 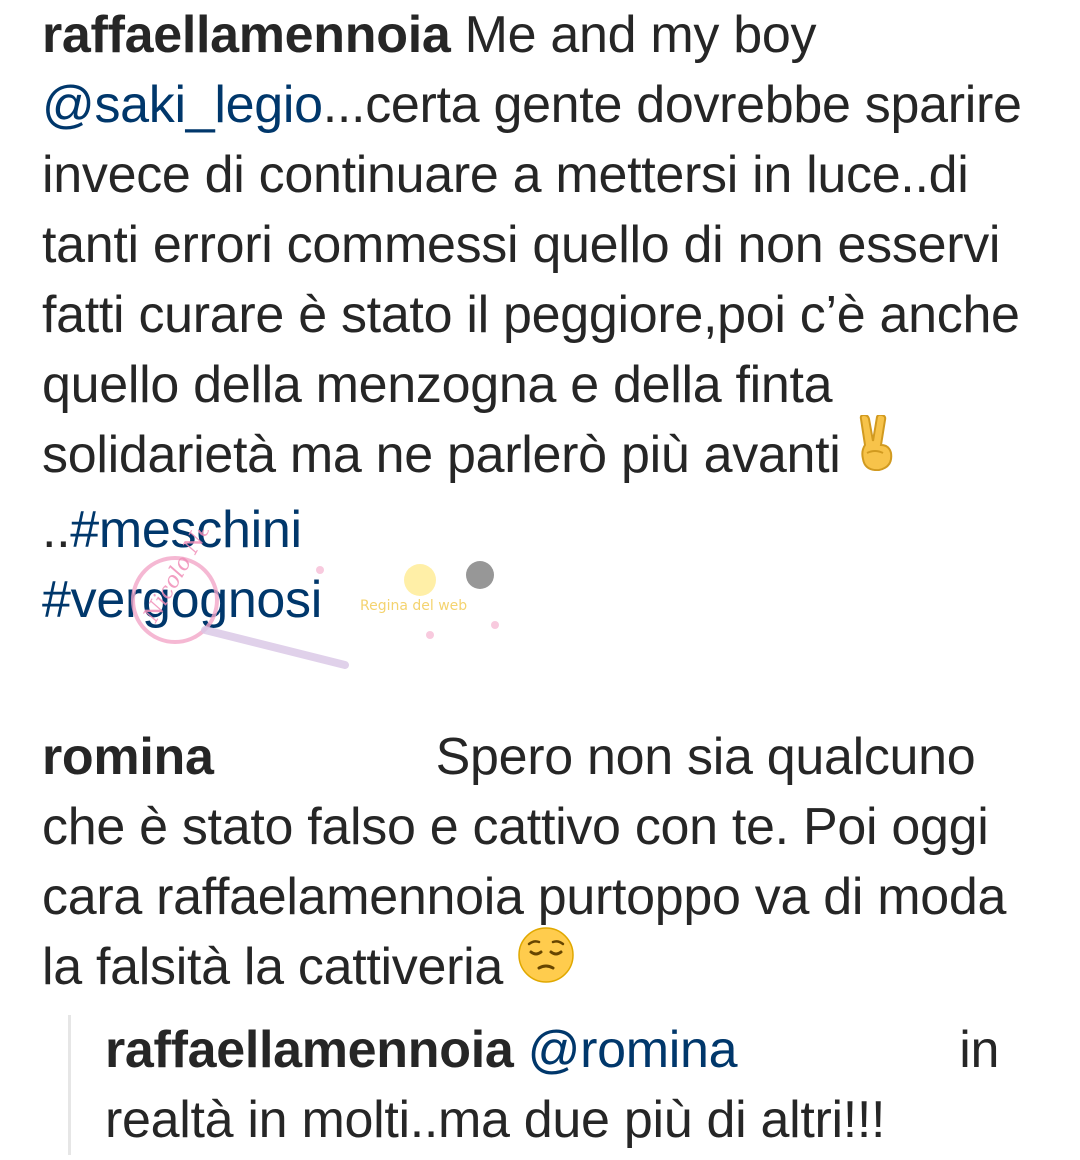 I want to click on comment-username: romina, so click(x=128, y=757).